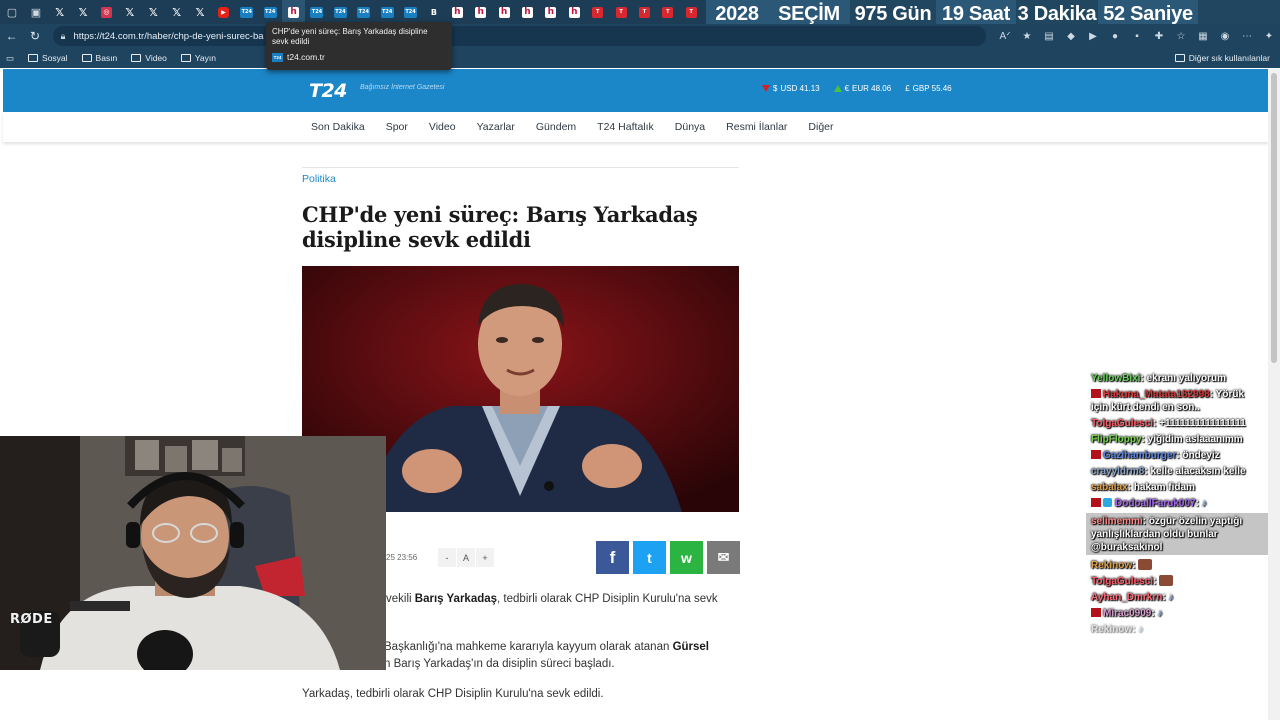 The width and height of the screenshot is (1280, 720). What do you see at coordinates (1109, 487) in the screenshot?
I see `chat-username: sabalax` at bounding box center [1109, 487].